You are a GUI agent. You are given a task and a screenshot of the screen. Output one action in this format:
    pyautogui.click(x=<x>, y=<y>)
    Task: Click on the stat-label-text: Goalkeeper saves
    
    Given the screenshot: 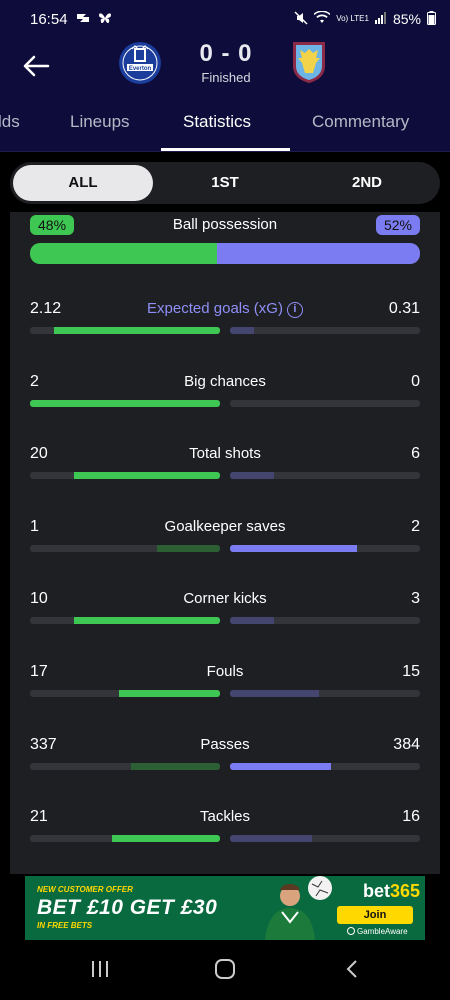 What is the action you would take?
    pyautogui.click(x=225, y=526)
    